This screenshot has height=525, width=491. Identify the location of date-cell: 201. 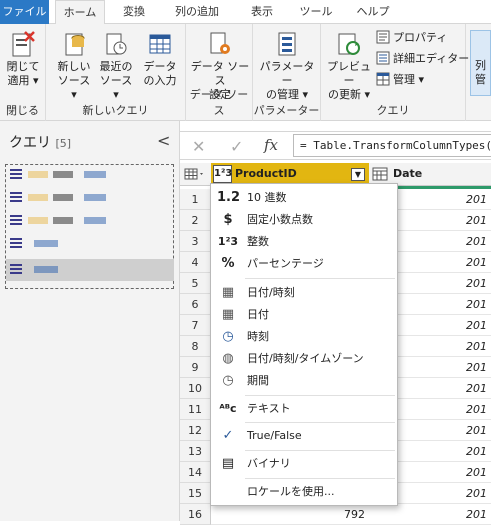
(430, 514).